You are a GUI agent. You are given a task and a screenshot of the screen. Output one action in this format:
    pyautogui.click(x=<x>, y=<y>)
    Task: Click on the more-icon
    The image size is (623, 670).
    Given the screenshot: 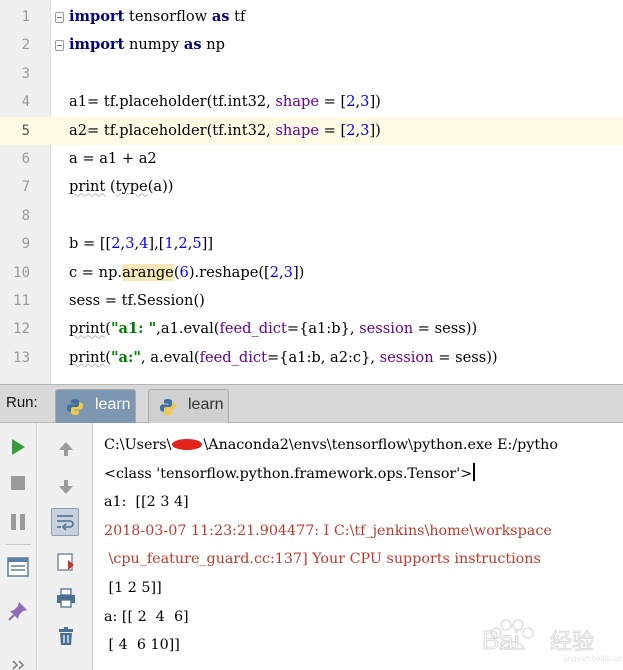 What is the action you would take?
    pyautogui.click(x=18, y=665)
    